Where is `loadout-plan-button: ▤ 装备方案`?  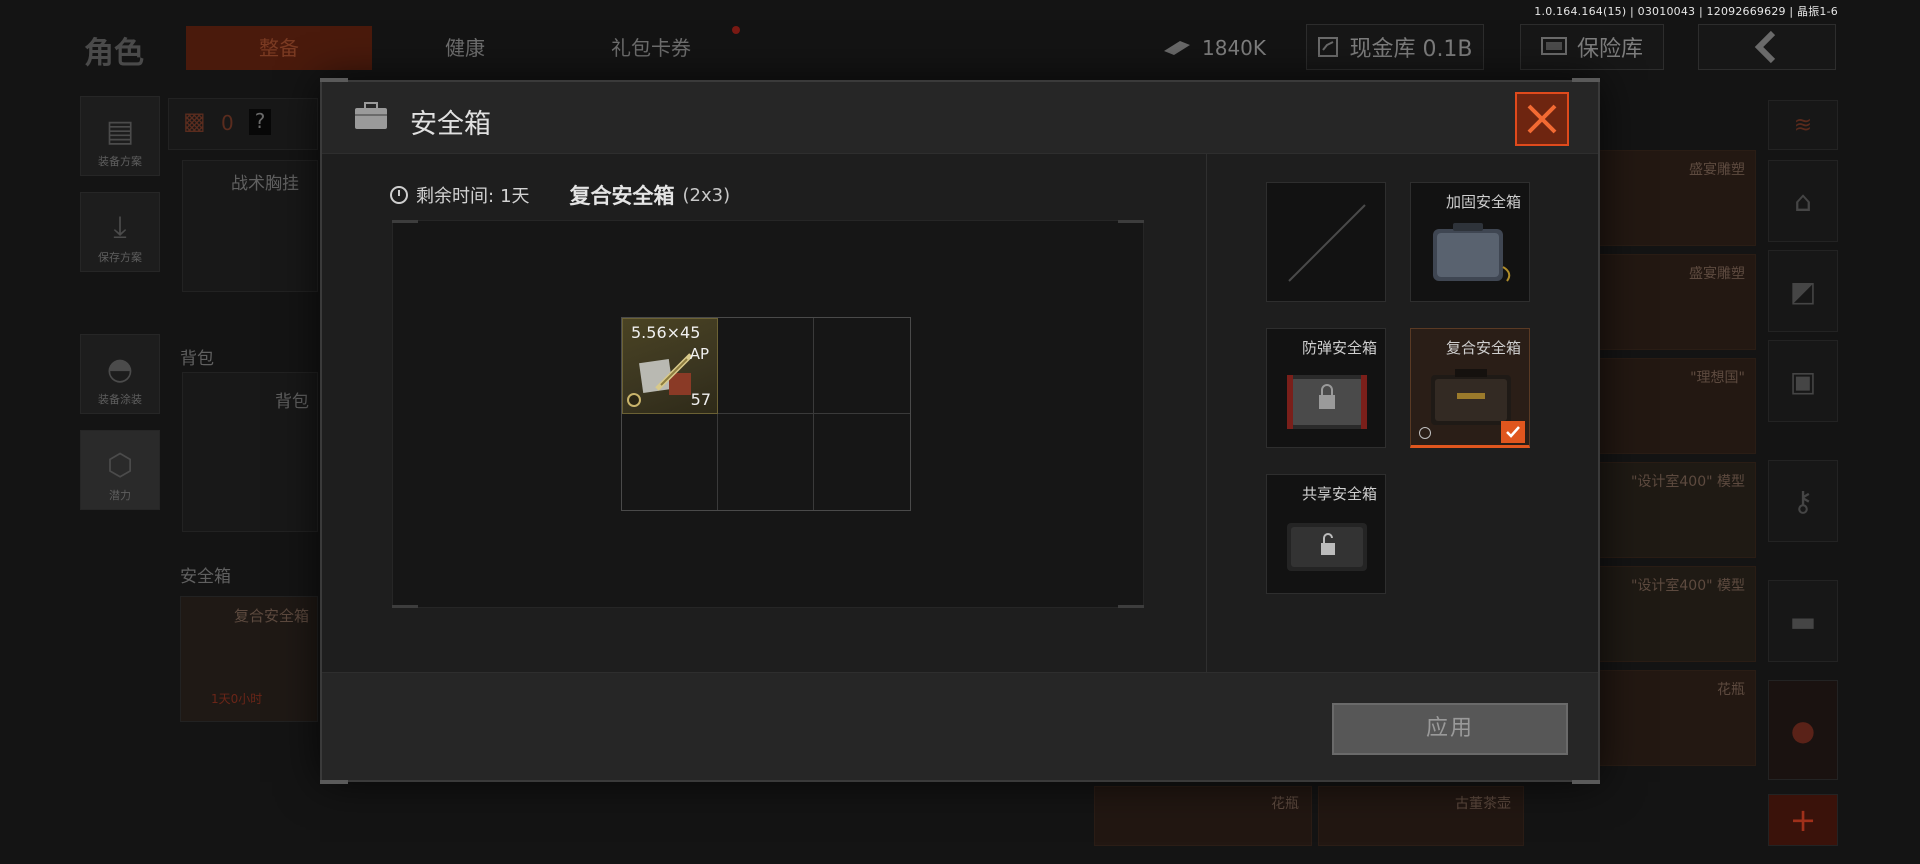 loadout-plan-button: ▤ 装备方案 is located at coordinates (120, 136).